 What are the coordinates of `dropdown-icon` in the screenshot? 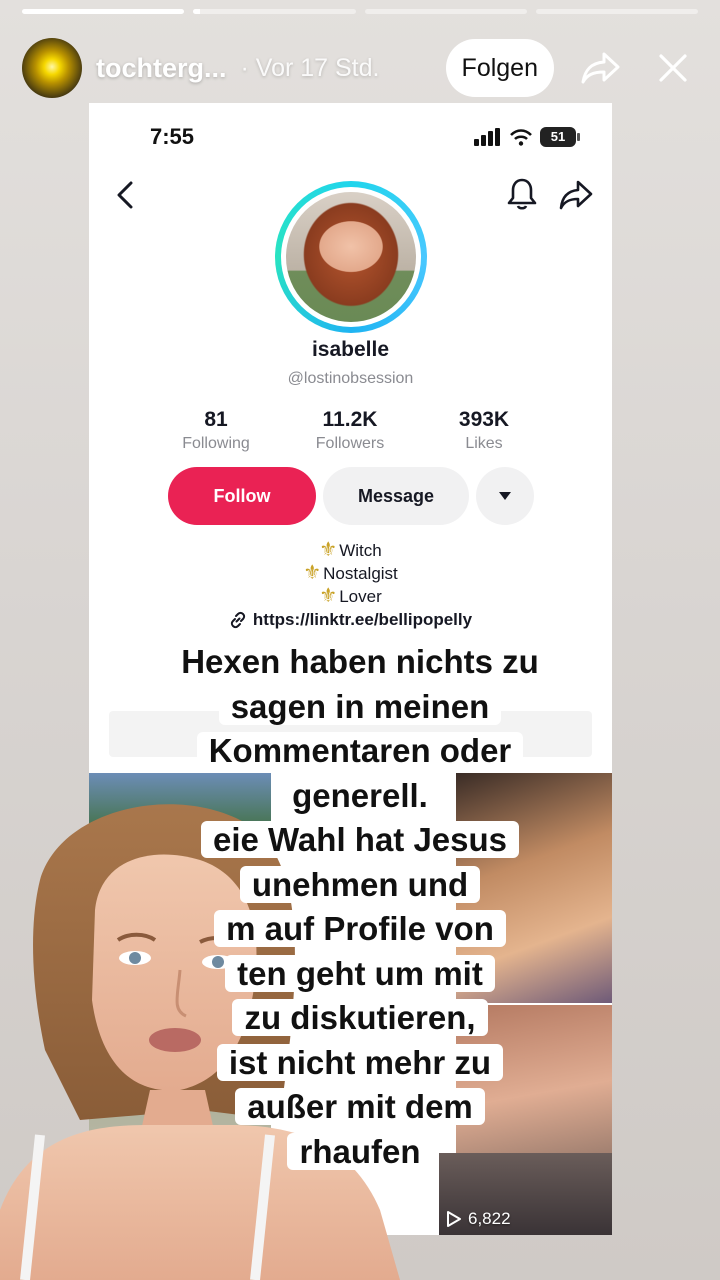 It's located at (505, 496).